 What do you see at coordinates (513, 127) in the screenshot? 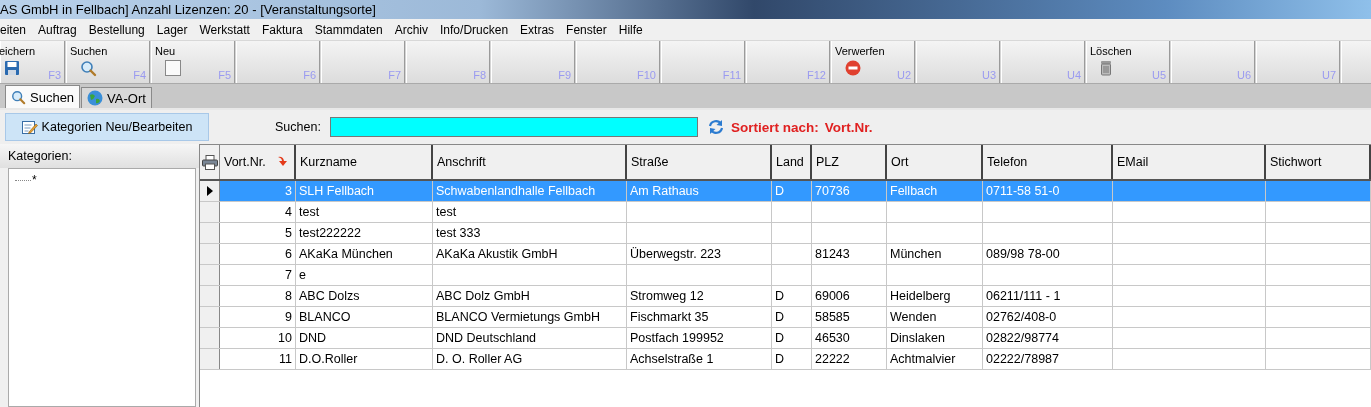
I see `search-field` at bounding box center [513, 127].